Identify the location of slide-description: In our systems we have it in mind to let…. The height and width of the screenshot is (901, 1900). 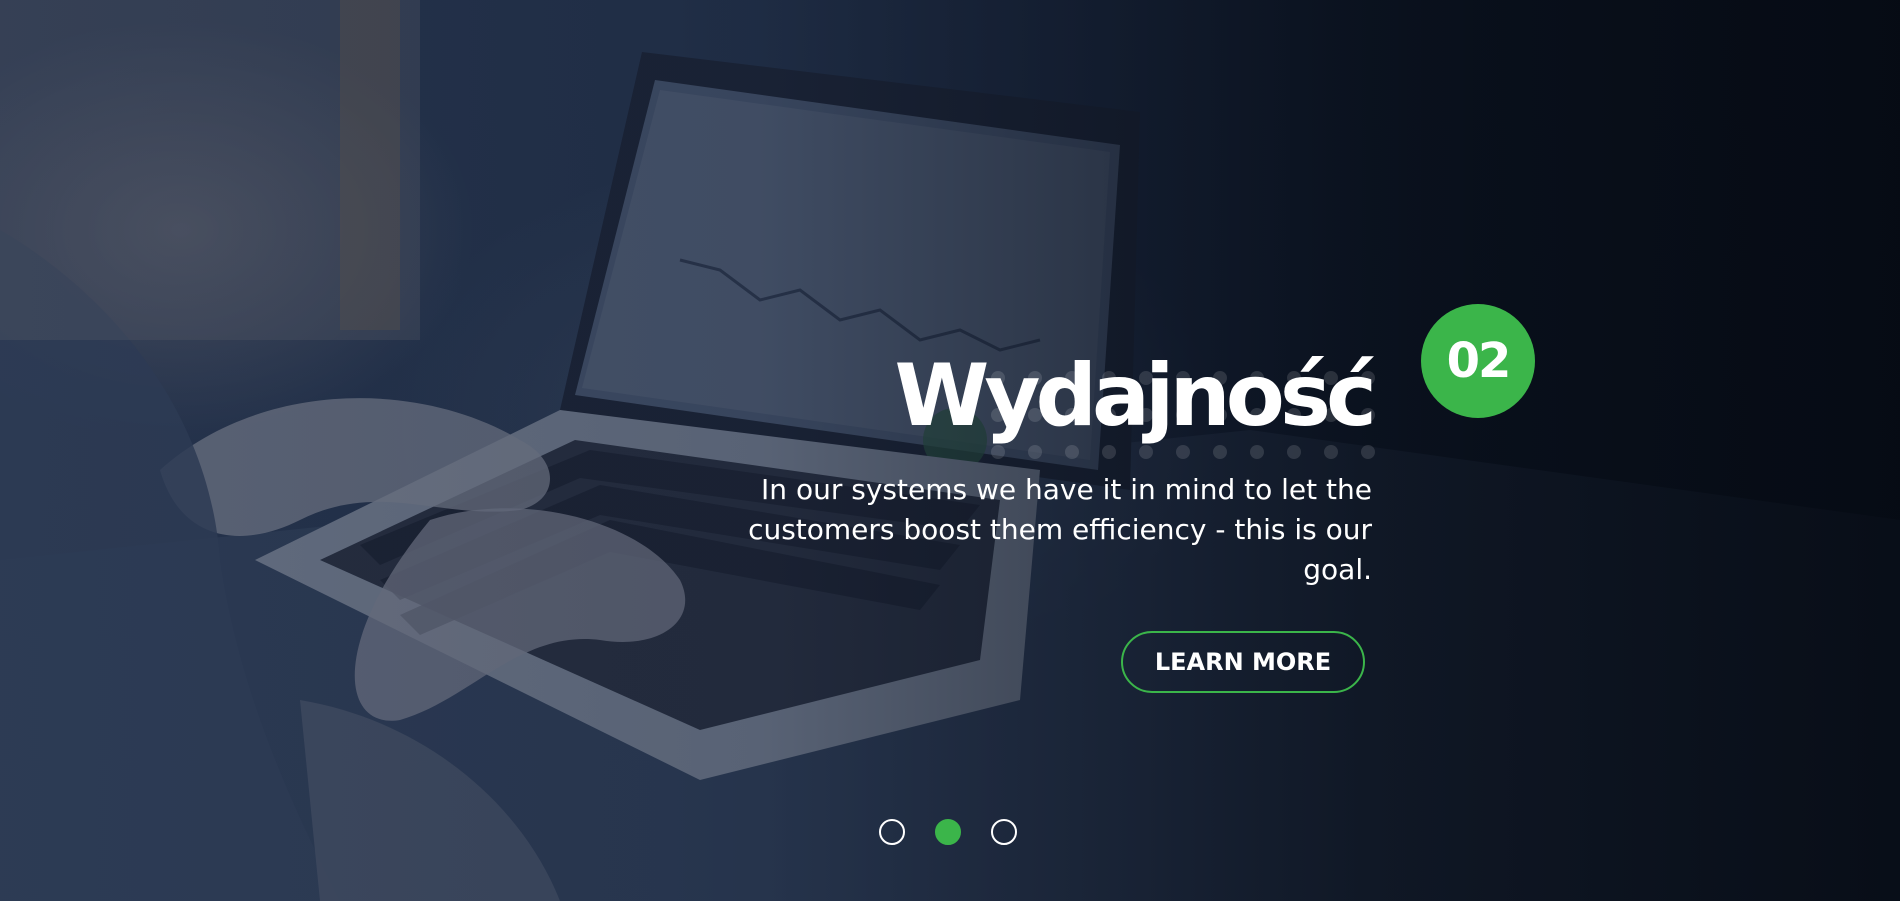
(1060, 529).